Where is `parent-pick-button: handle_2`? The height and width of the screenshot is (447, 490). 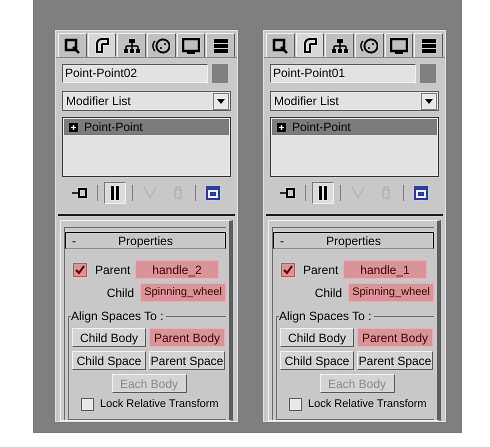
parent-pick-button: handle_2 is located at coordinates (177, 269).